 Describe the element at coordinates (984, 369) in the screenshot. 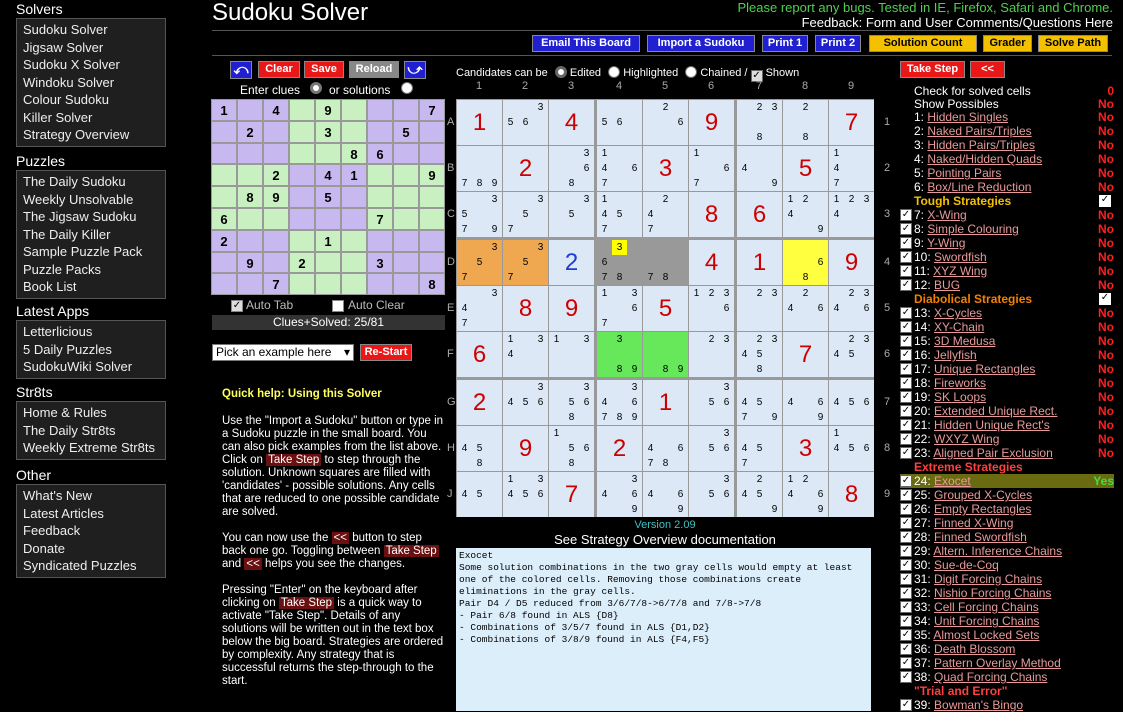

I see `strategy-link: Unique Rectangles` at that location.